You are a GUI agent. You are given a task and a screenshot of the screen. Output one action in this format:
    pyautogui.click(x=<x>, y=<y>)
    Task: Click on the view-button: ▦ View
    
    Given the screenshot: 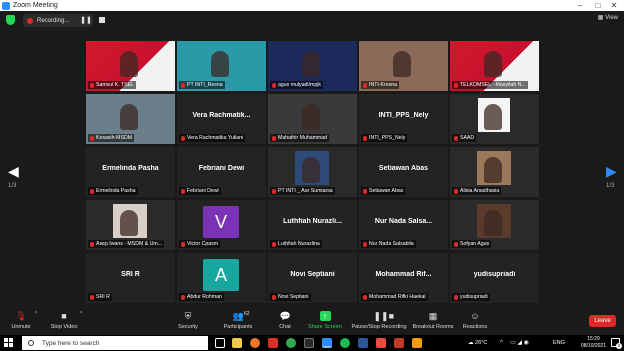 What is the action you would take?
    pyautogui.click(x=608, y=17)
    